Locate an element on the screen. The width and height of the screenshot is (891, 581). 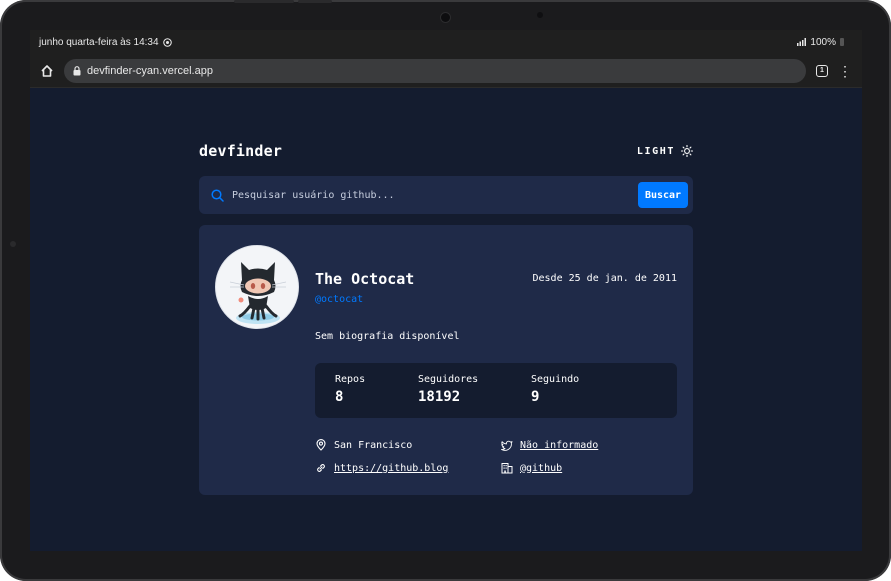
app-header: devfinder LIGHT is located at coordinates (446, 151).